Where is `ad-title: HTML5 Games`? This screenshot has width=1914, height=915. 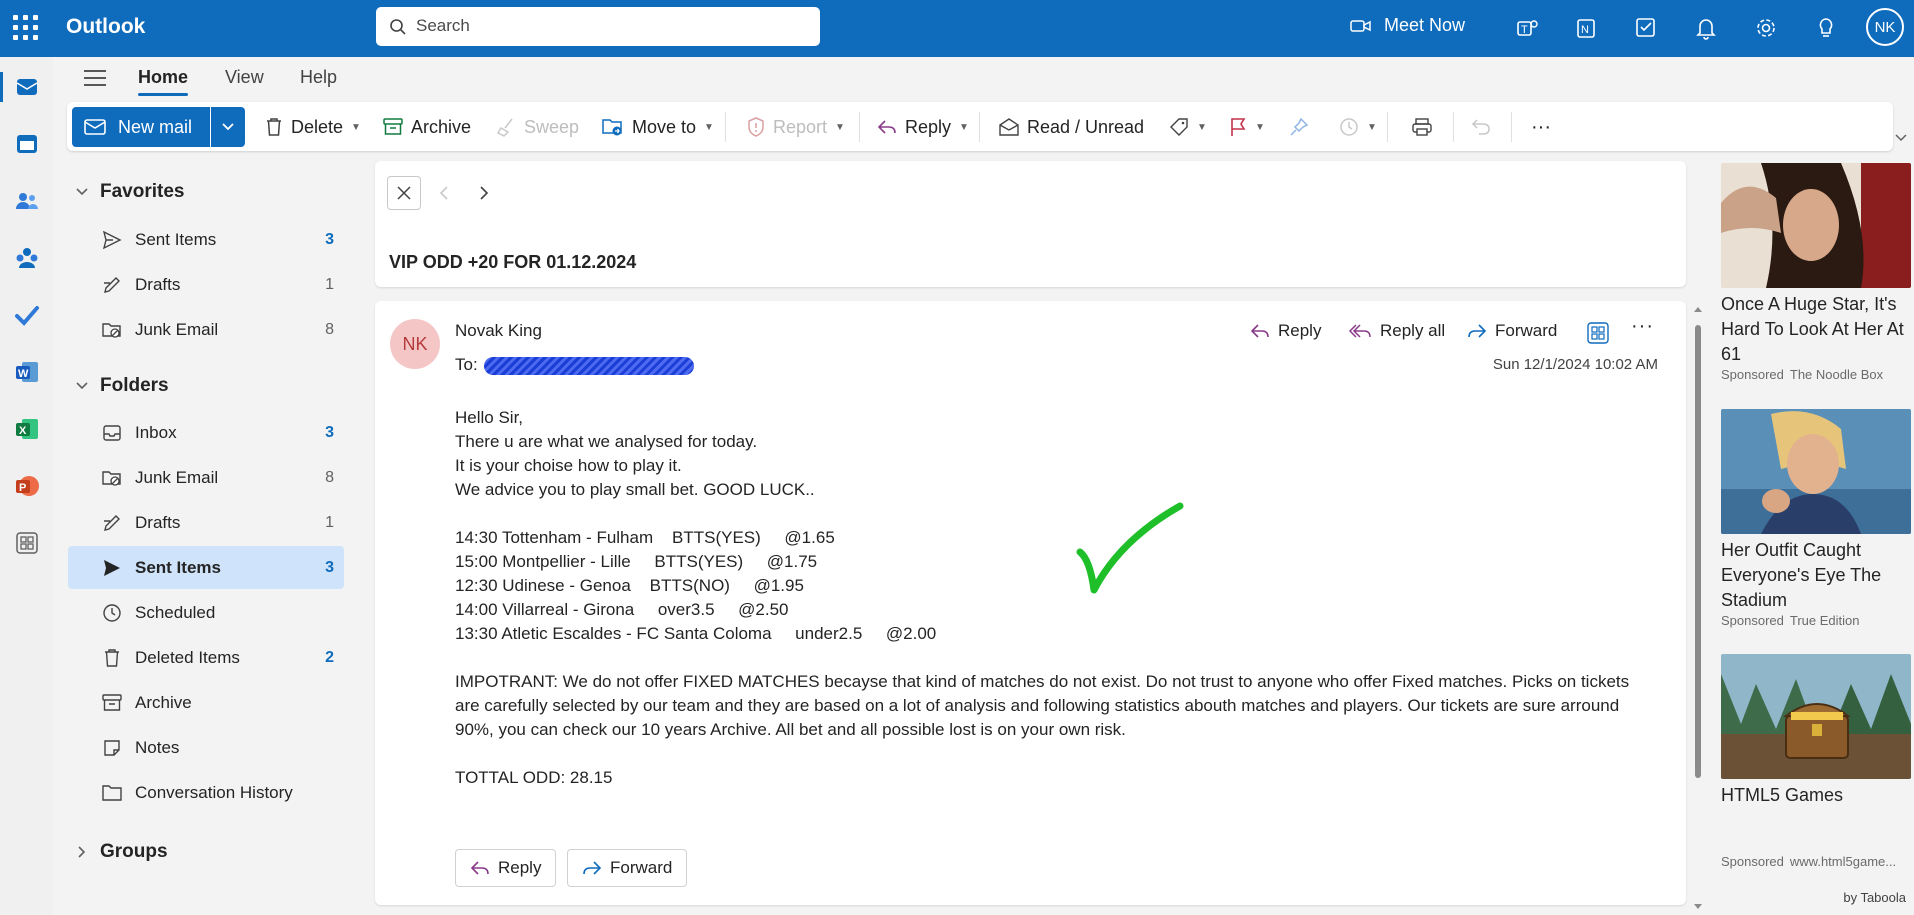 ad-title: HTML5 Games is located at coordinates (1816, 795).